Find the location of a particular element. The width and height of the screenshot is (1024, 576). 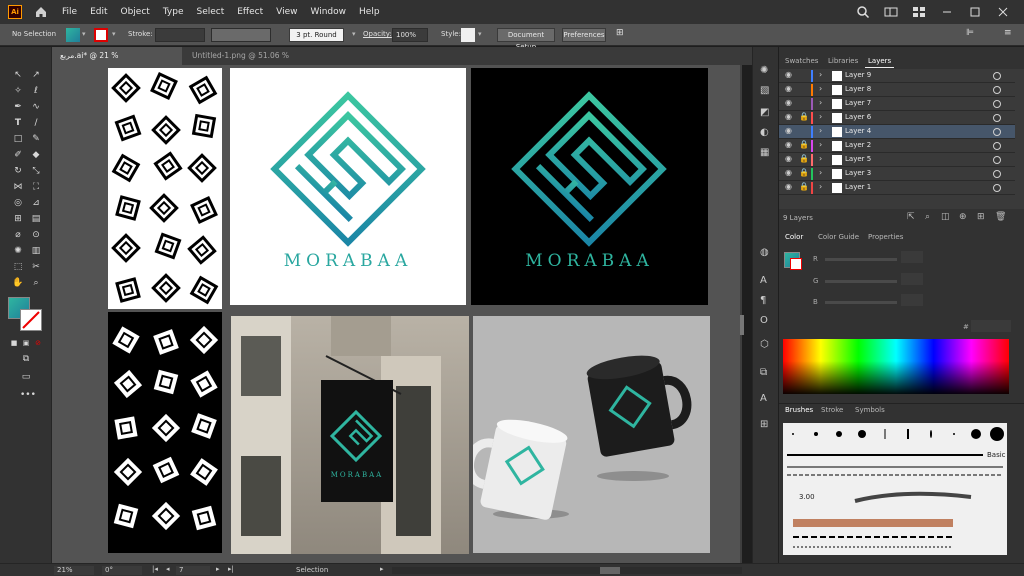

layer-row: ◉ 🔒 › Layer 6 is located at coordinates (897, 118).